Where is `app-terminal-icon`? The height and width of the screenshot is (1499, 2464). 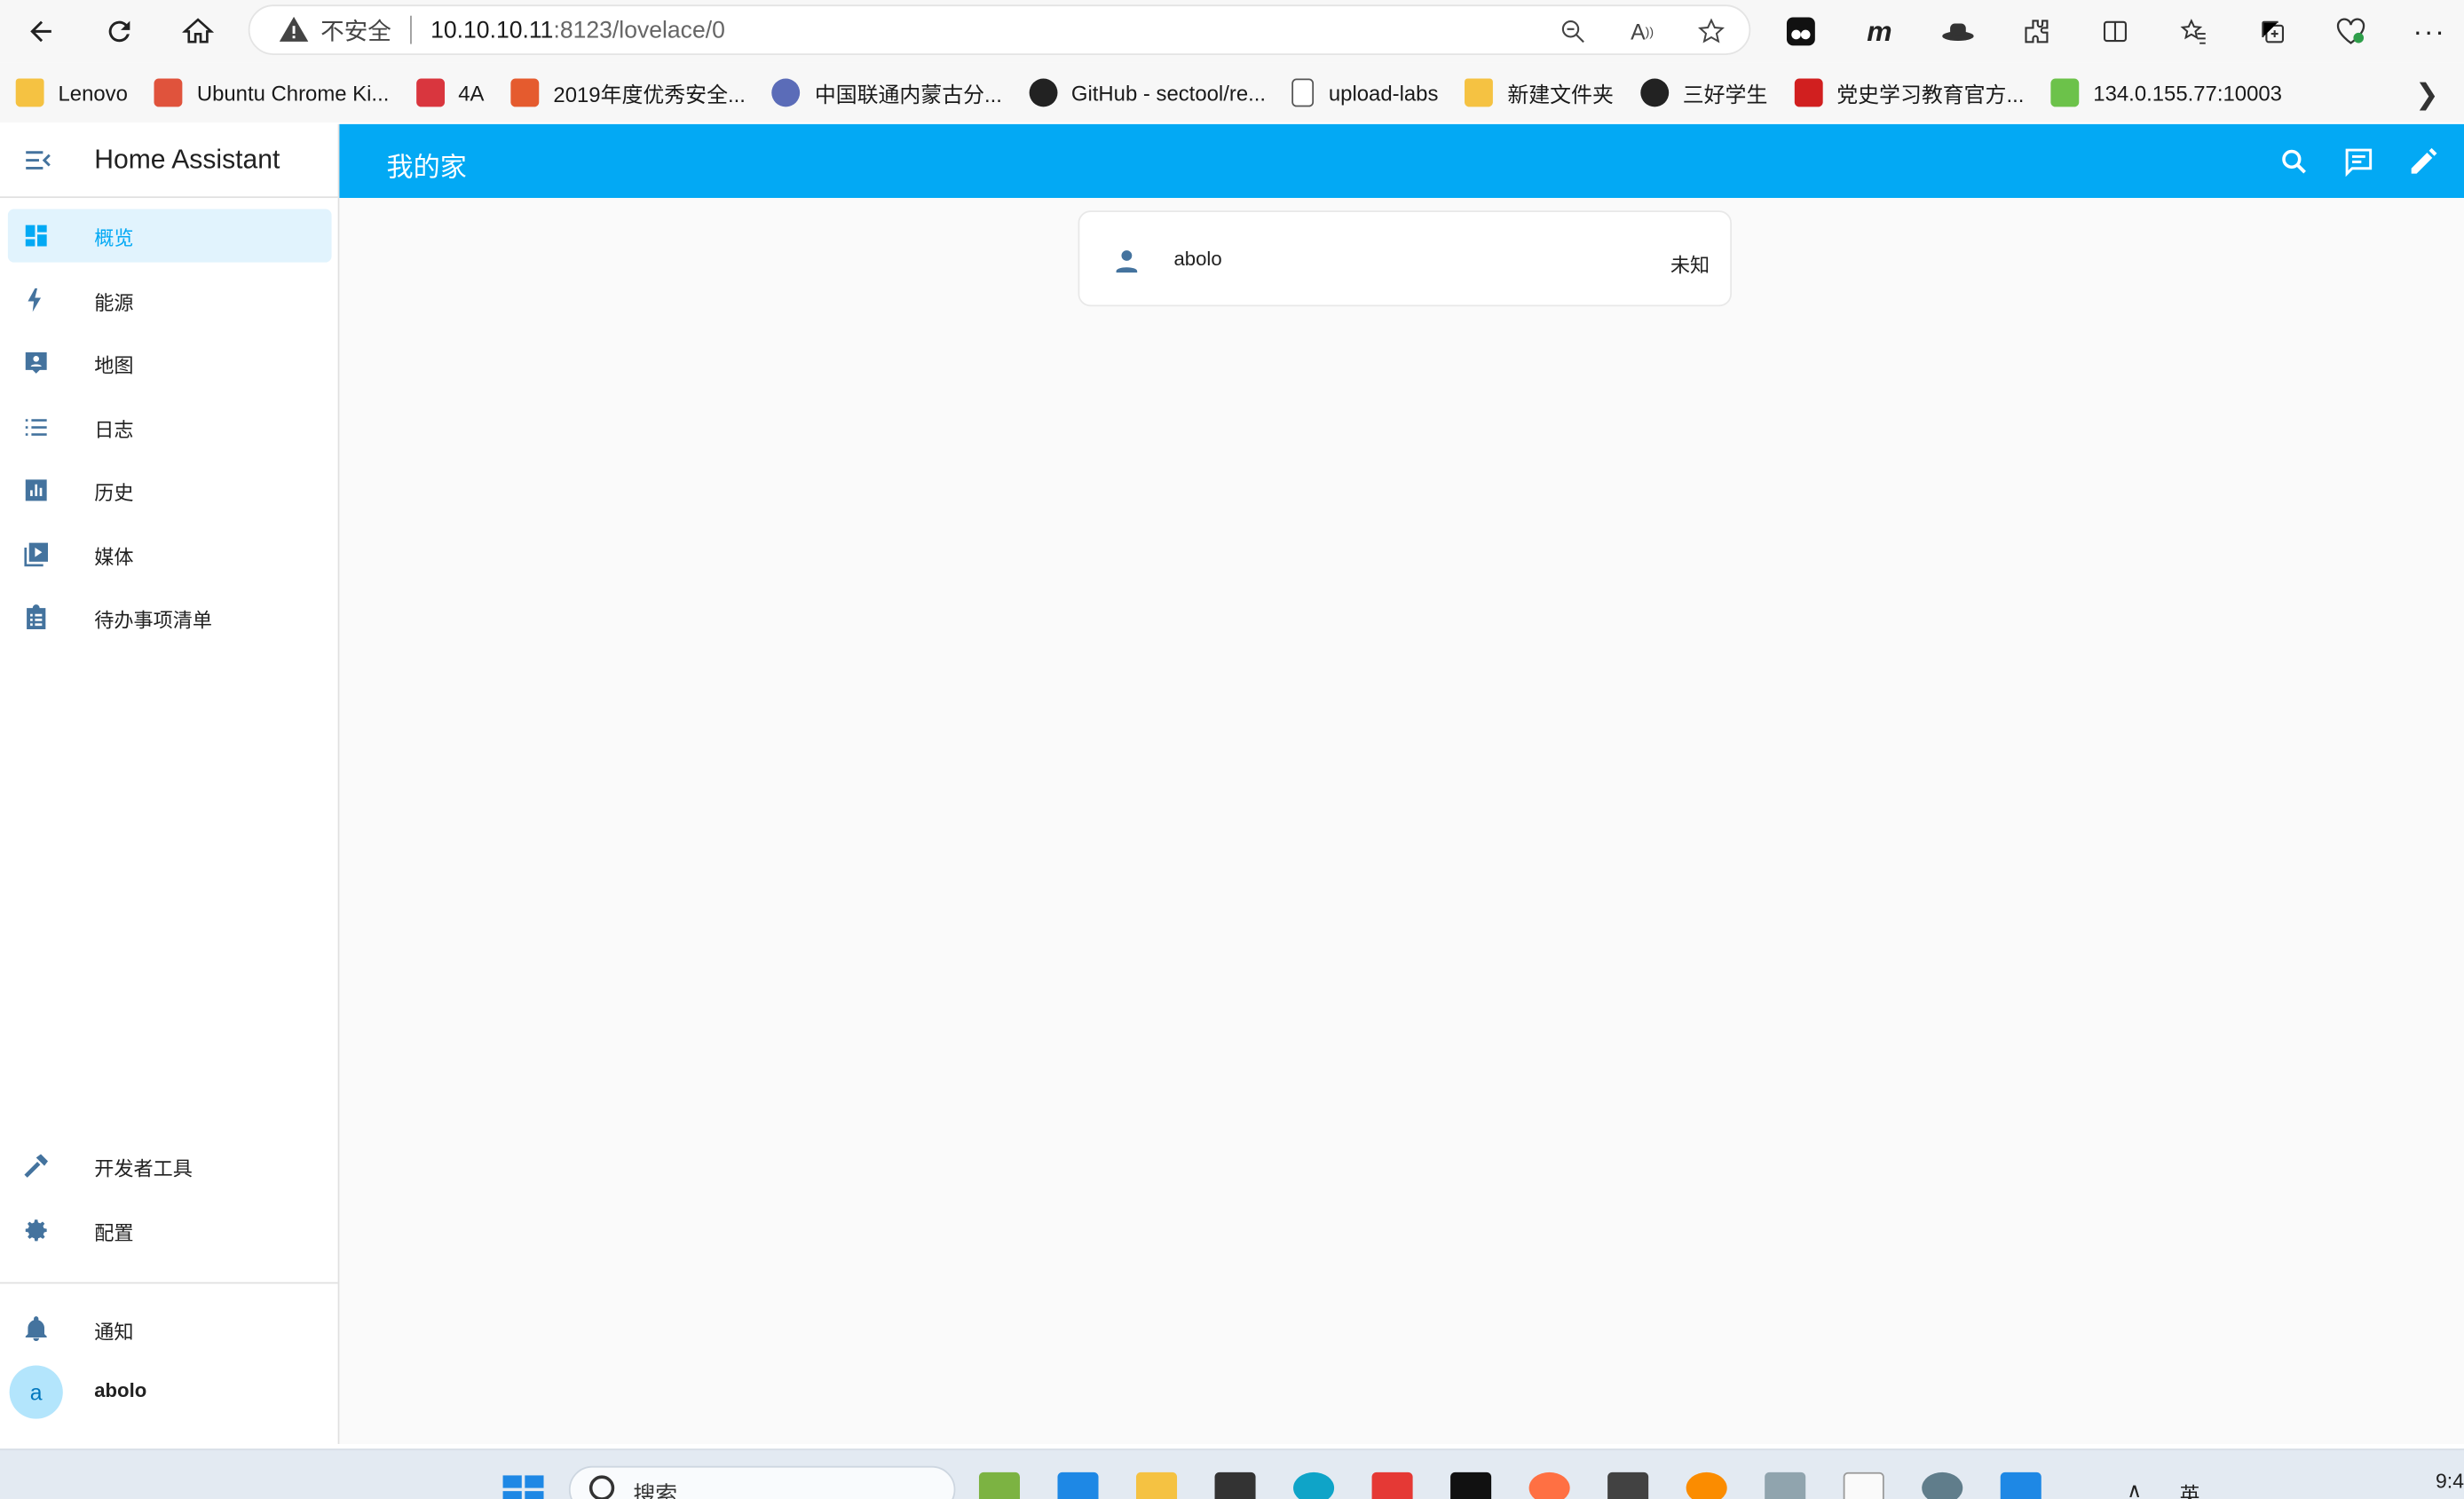 app-terminal-icon is located at coordinates (1235, 1485).